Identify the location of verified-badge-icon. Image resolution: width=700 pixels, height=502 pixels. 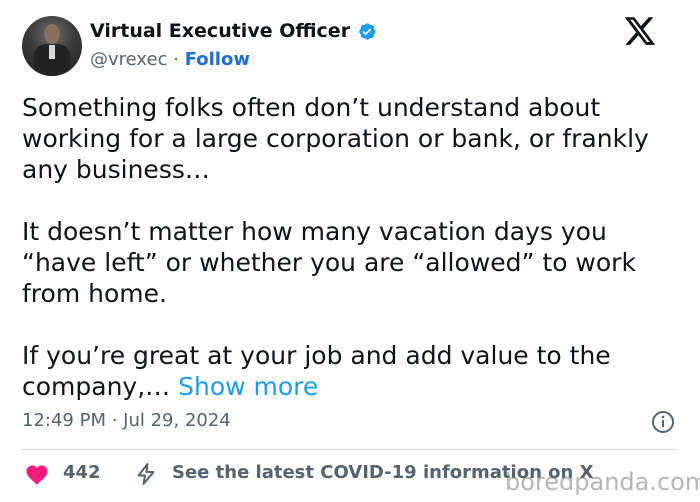
(367, 31).